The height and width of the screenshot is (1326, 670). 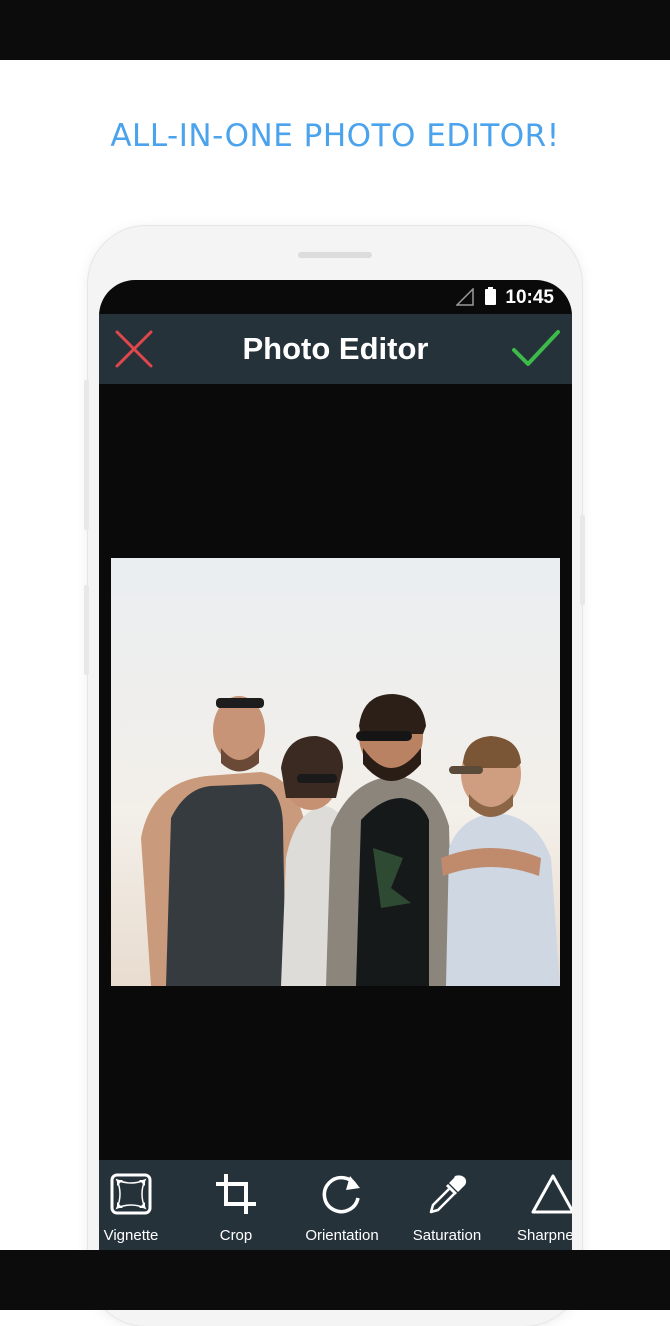 What do you see at coordinates (544, 1235) in the screenshot?
I see `tool-label: Sharpne` at bounding box center [544, 1235].